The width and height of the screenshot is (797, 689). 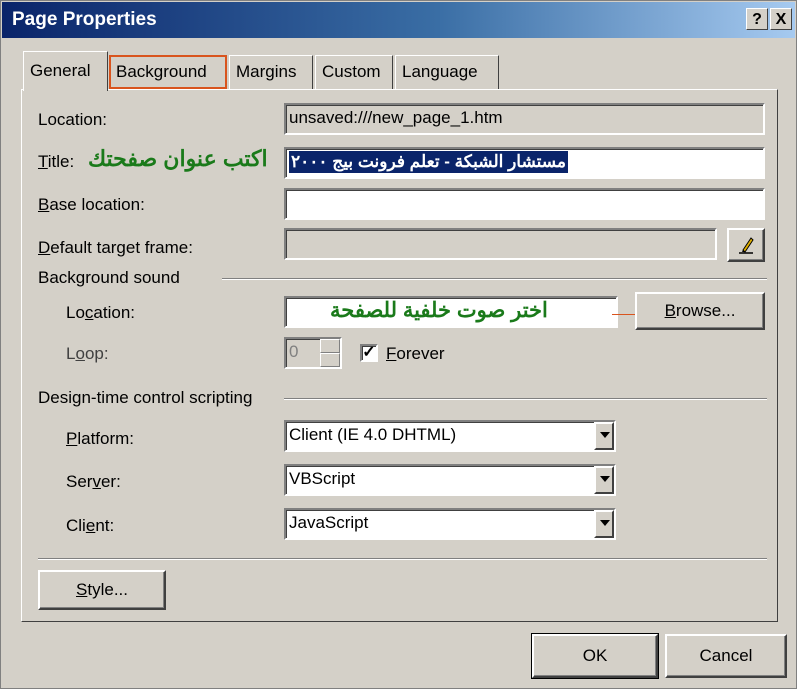 What do you see at coordinates (757, 19) in the screenshot?
I see `help-button: ?` at bounding box center [757, 19].